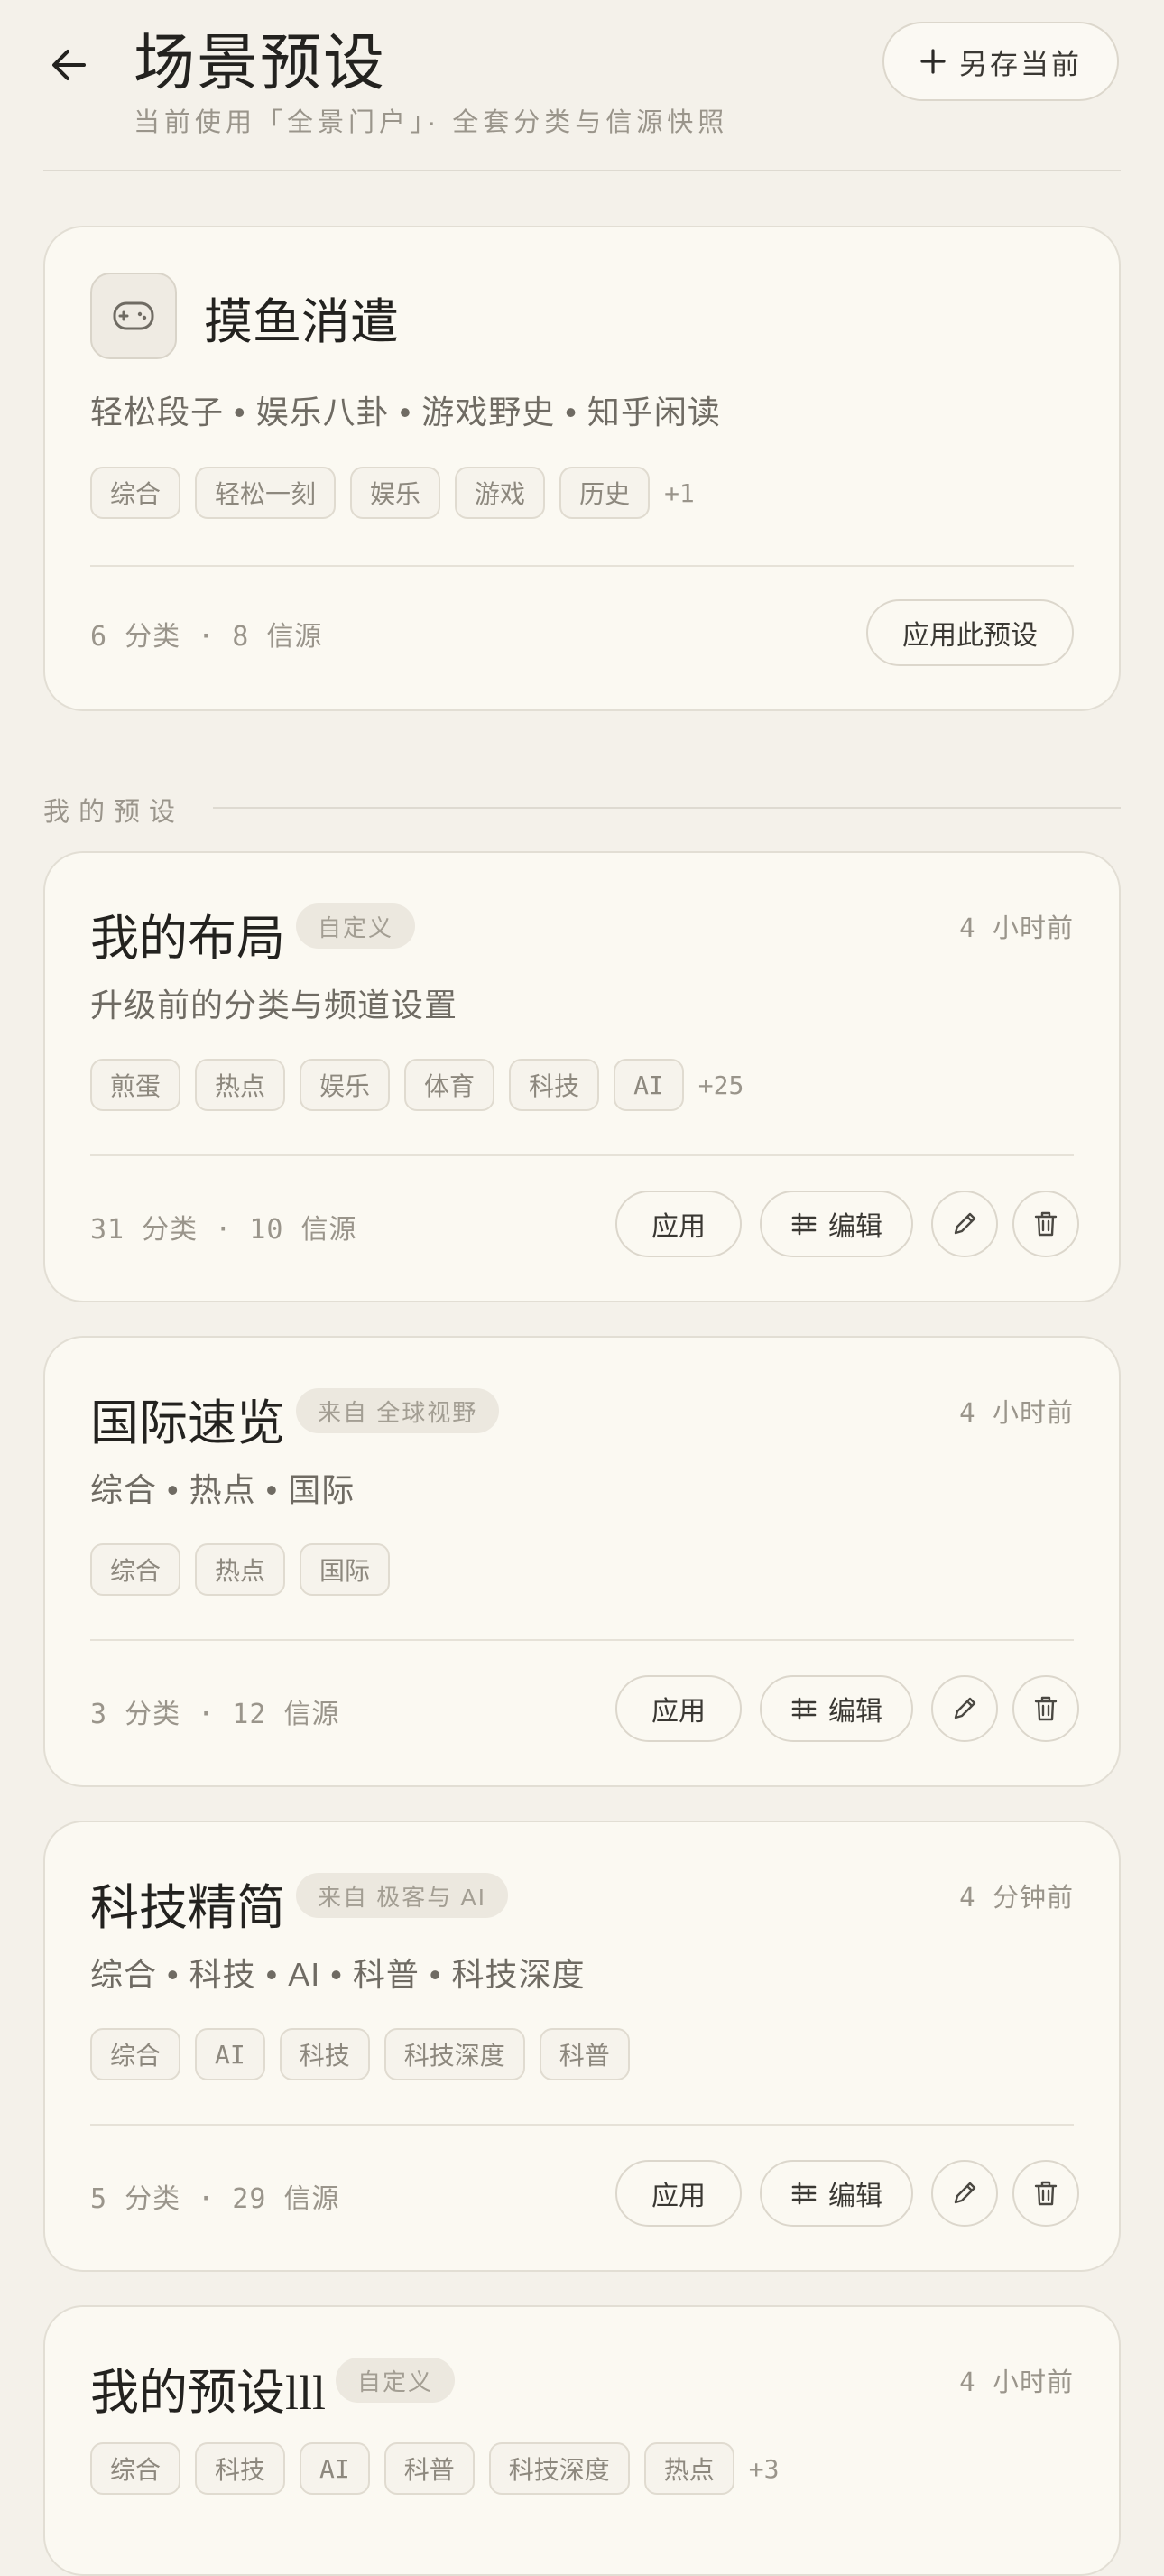 The width and height of the screenshot is (1164, 2576). I want to click on preset-title: 科技精简, so click(187, 1908).